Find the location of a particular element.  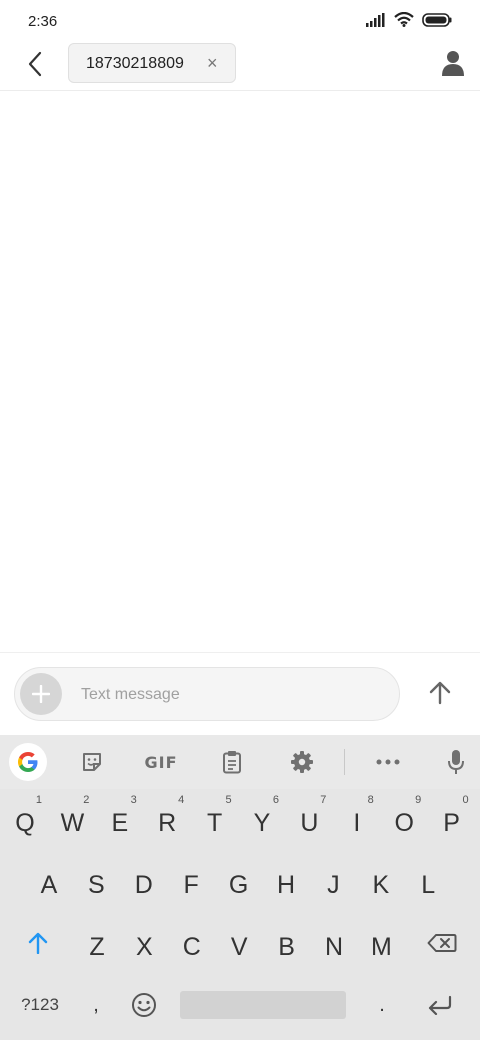

enter-key is located at coordinates (440, 1005).